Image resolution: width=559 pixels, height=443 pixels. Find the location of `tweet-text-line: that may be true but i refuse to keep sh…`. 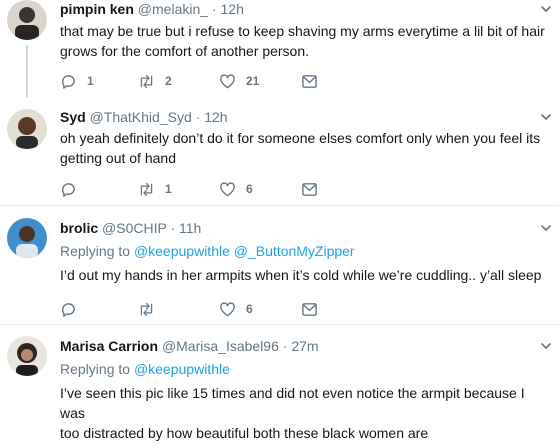

tweet-text-line: that may be true but i refuse to keep sh… is located at coordinates (302, 31).